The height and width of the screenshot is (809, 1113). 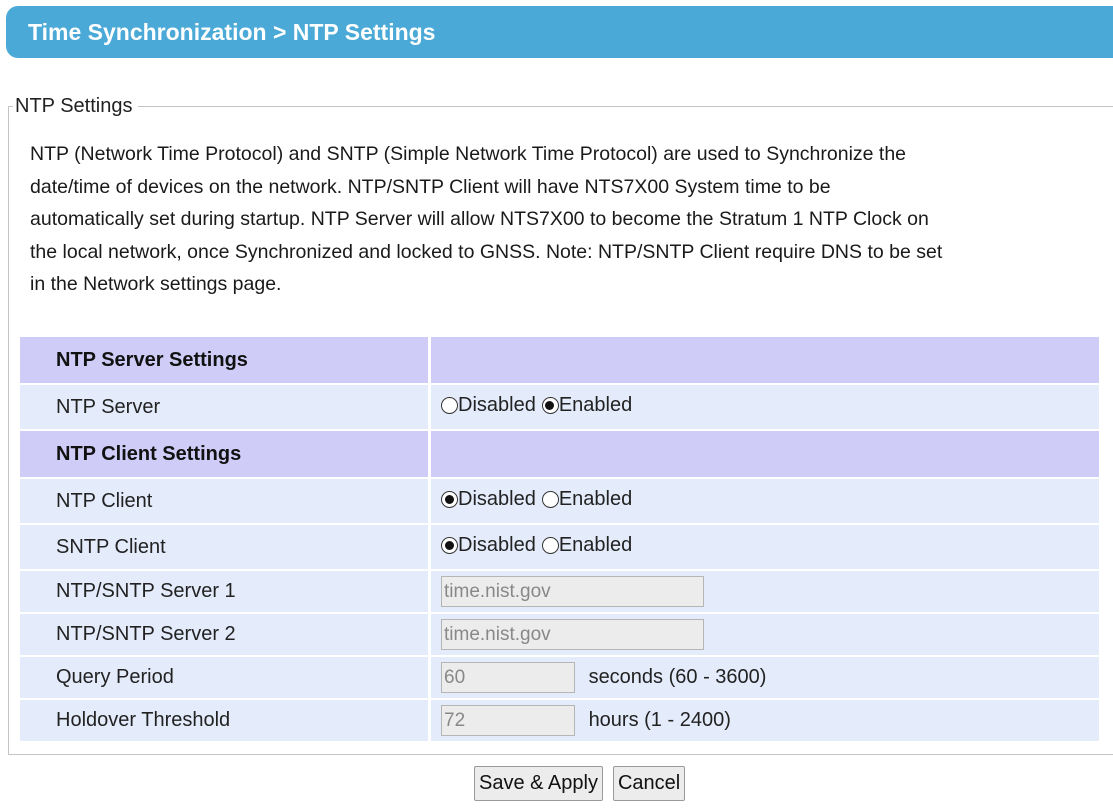 I want to click on ntp-server-radio-group: Disabled Enabled, so click(x=539, y=405).